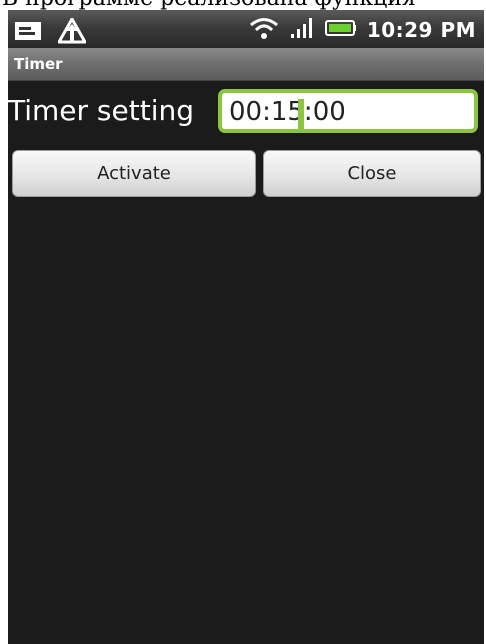  I want to click on timer-input: 00:15:00, so click(348, 111).